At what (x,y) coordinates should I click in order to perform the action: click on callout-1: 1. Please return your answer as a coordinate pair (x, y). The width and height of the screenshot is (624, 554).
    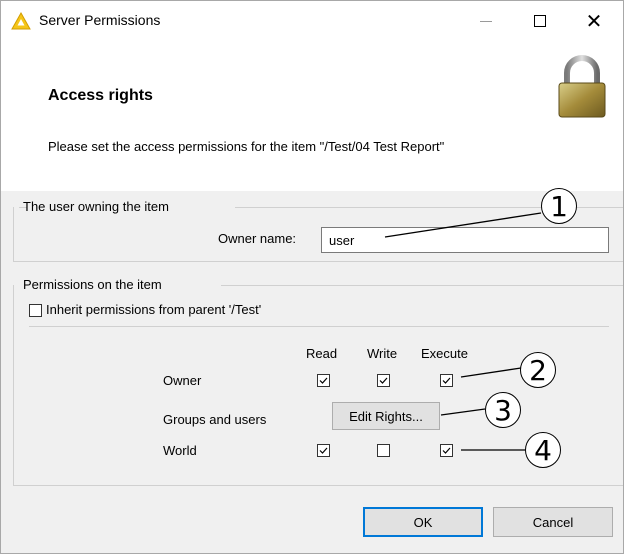
    Looking at the image, I should click on (559, 206).